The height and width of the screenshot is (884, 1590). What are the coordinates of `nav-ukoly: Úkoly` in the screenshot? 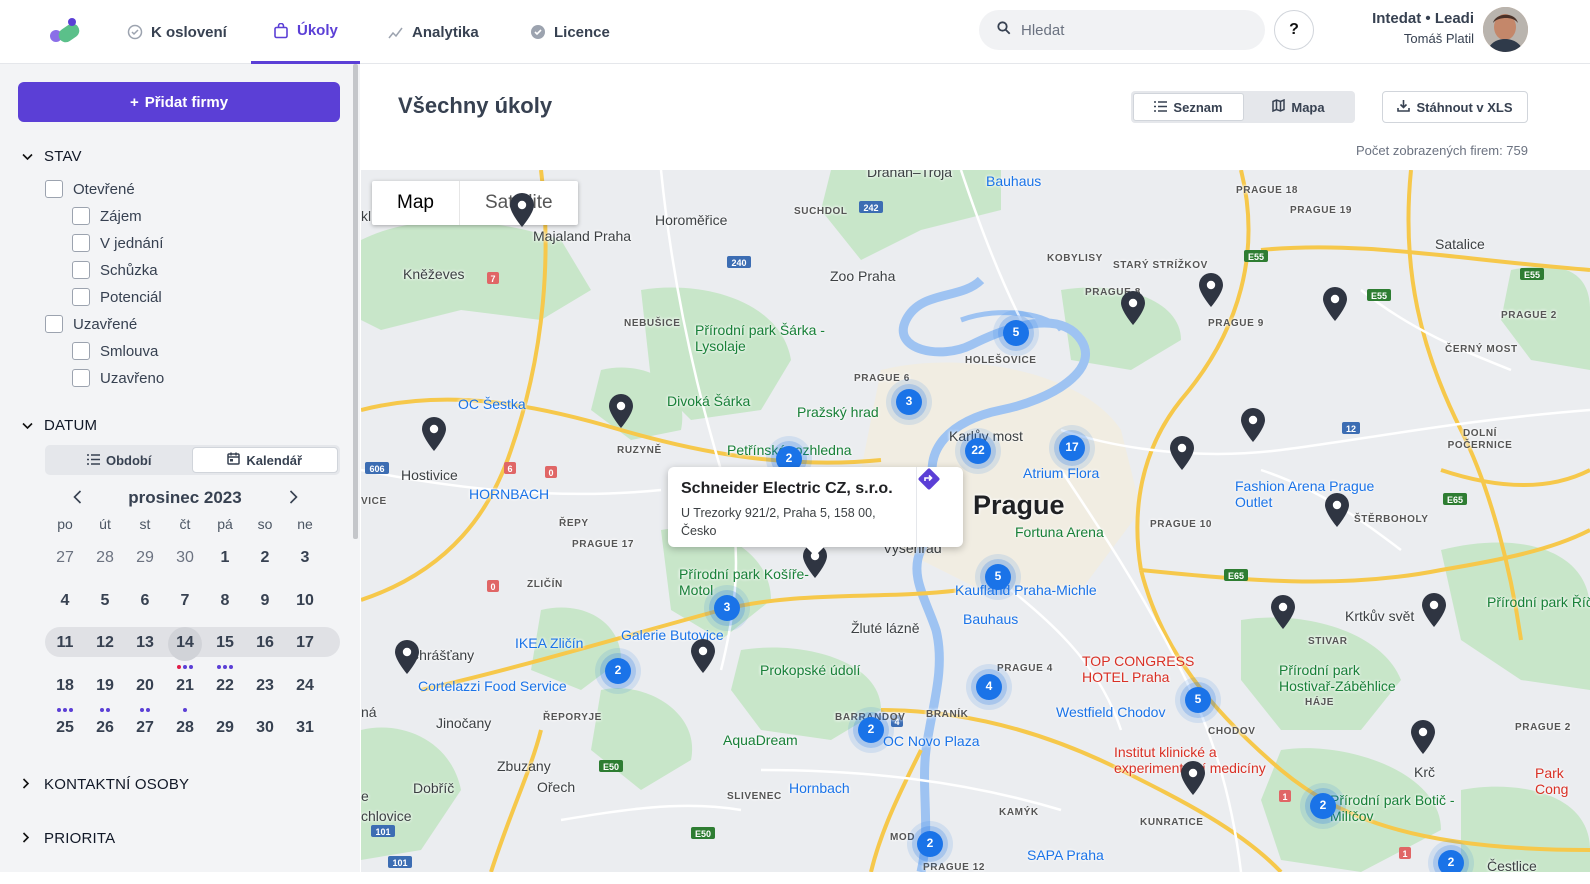 It's located at (305, 32).